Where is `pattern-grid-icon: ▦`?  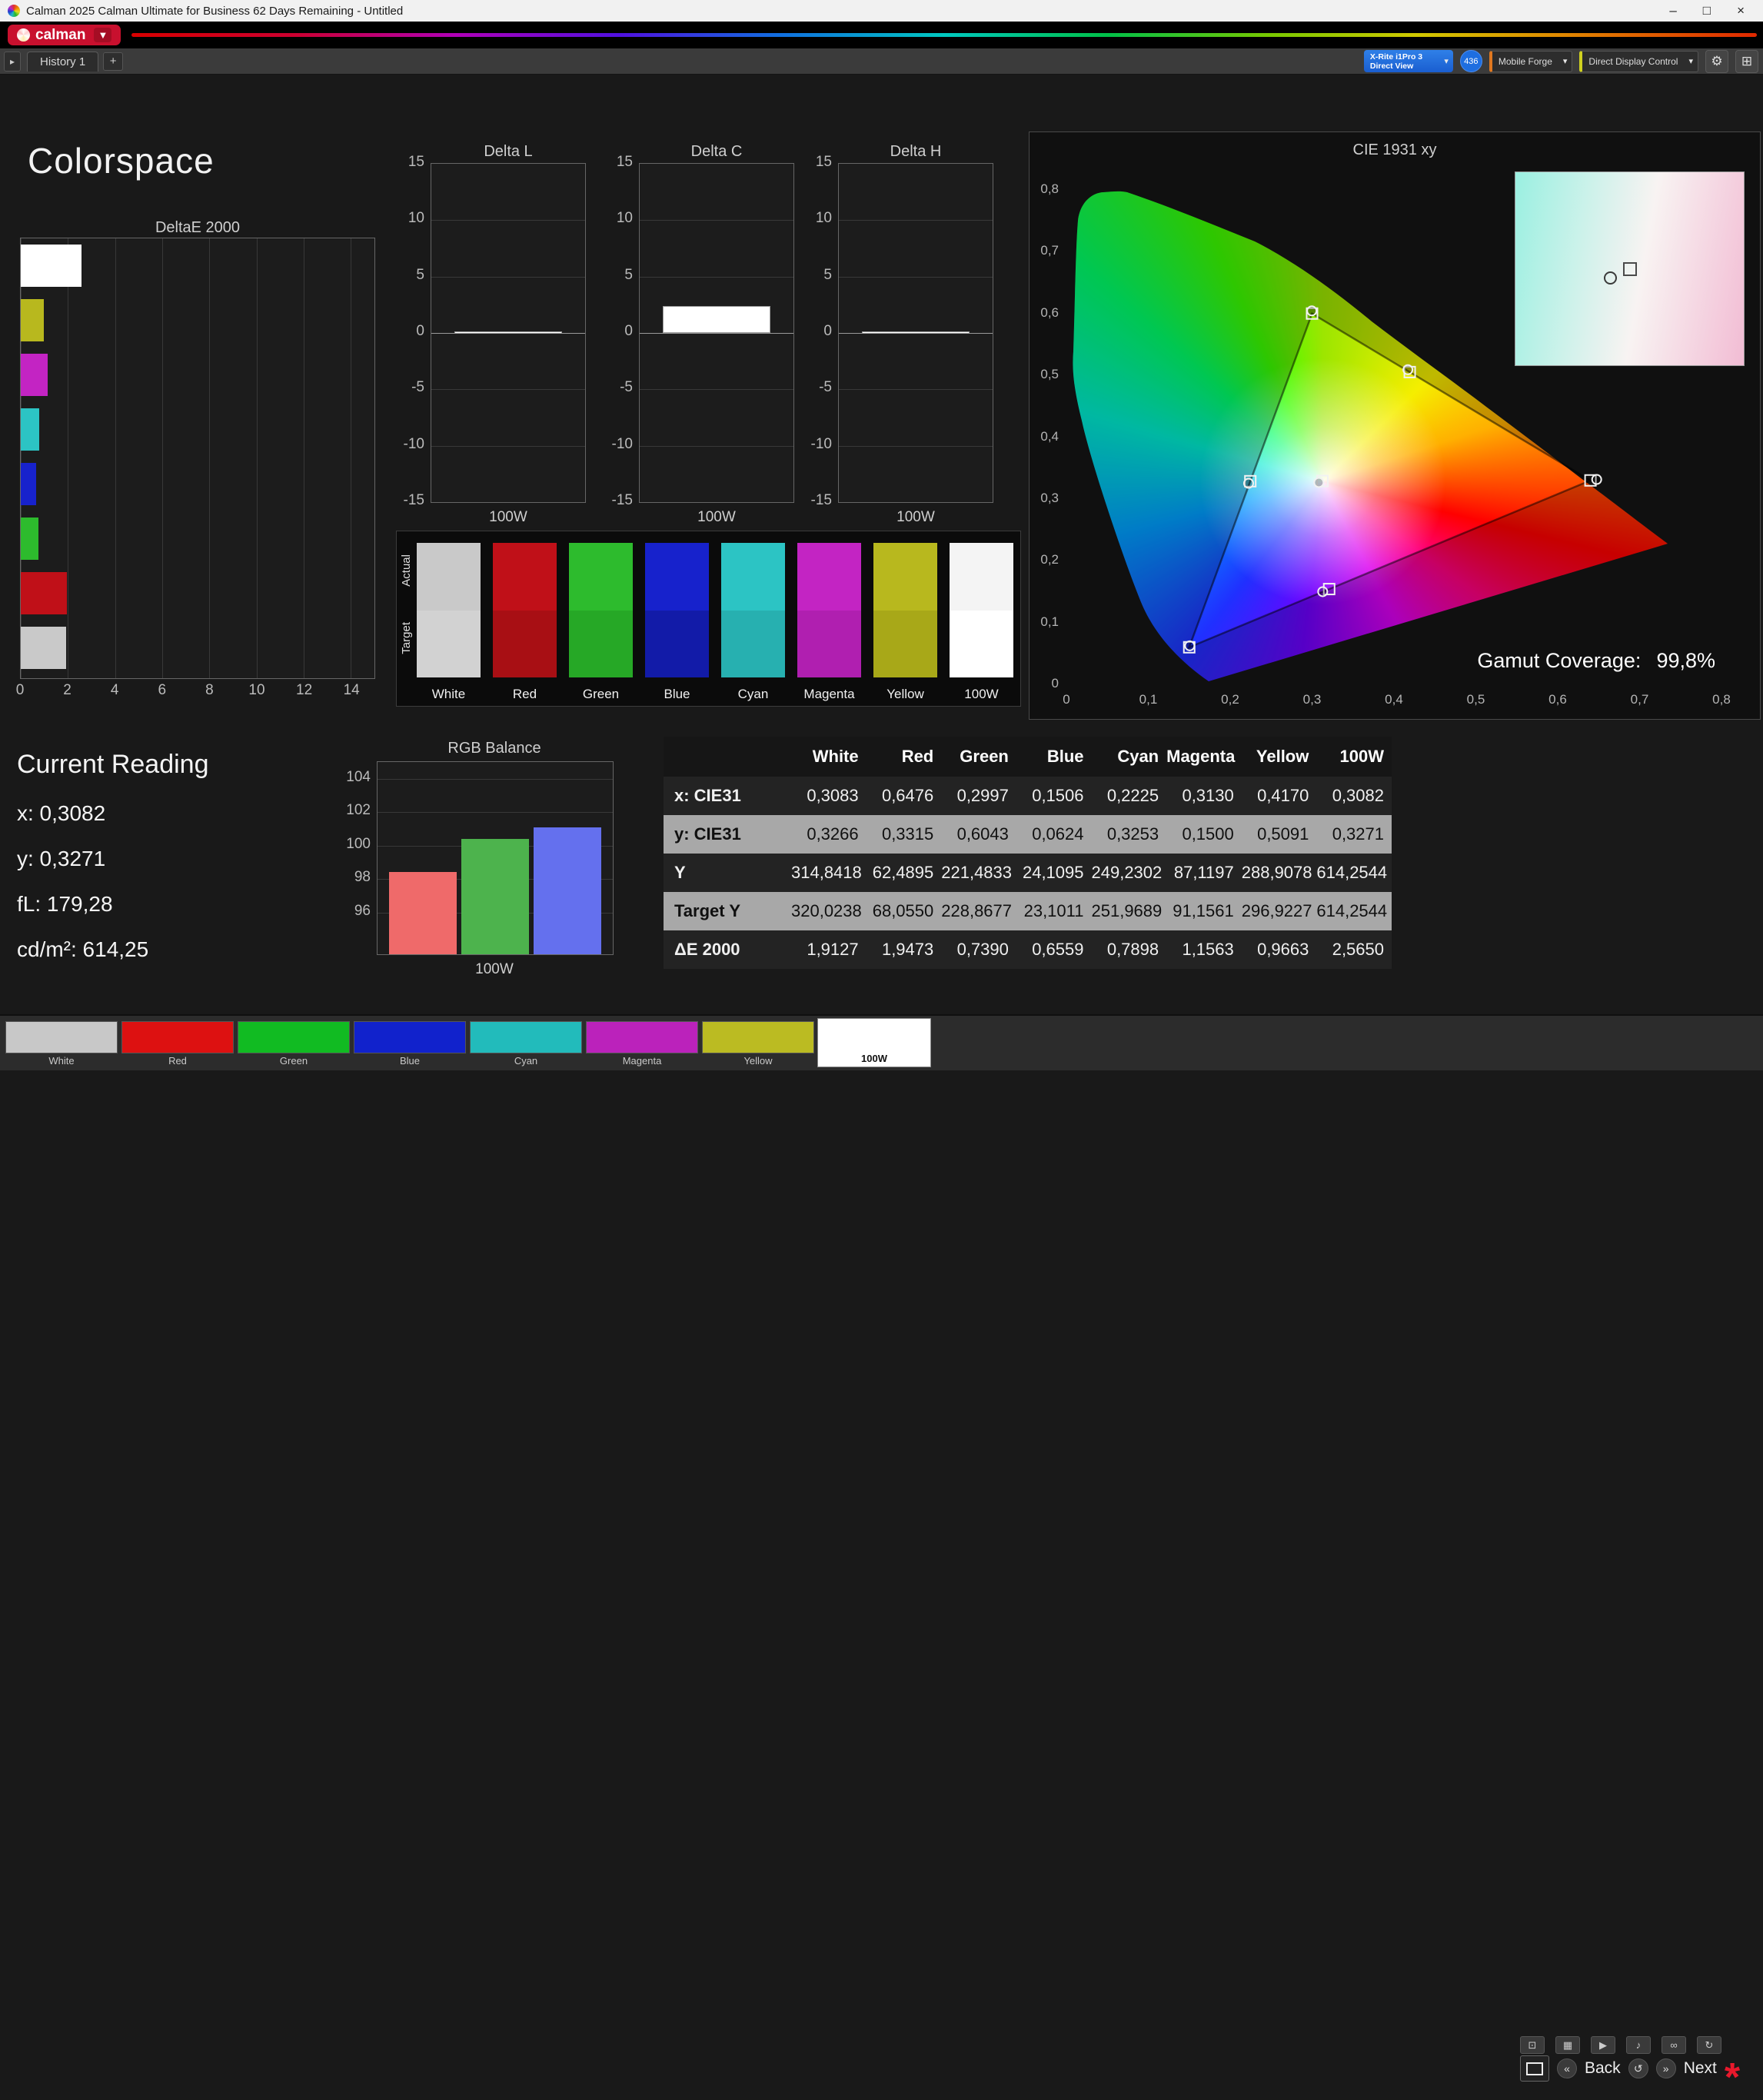
pattern-grid-icon: ▦ is located at coordinates (1567, 2045).